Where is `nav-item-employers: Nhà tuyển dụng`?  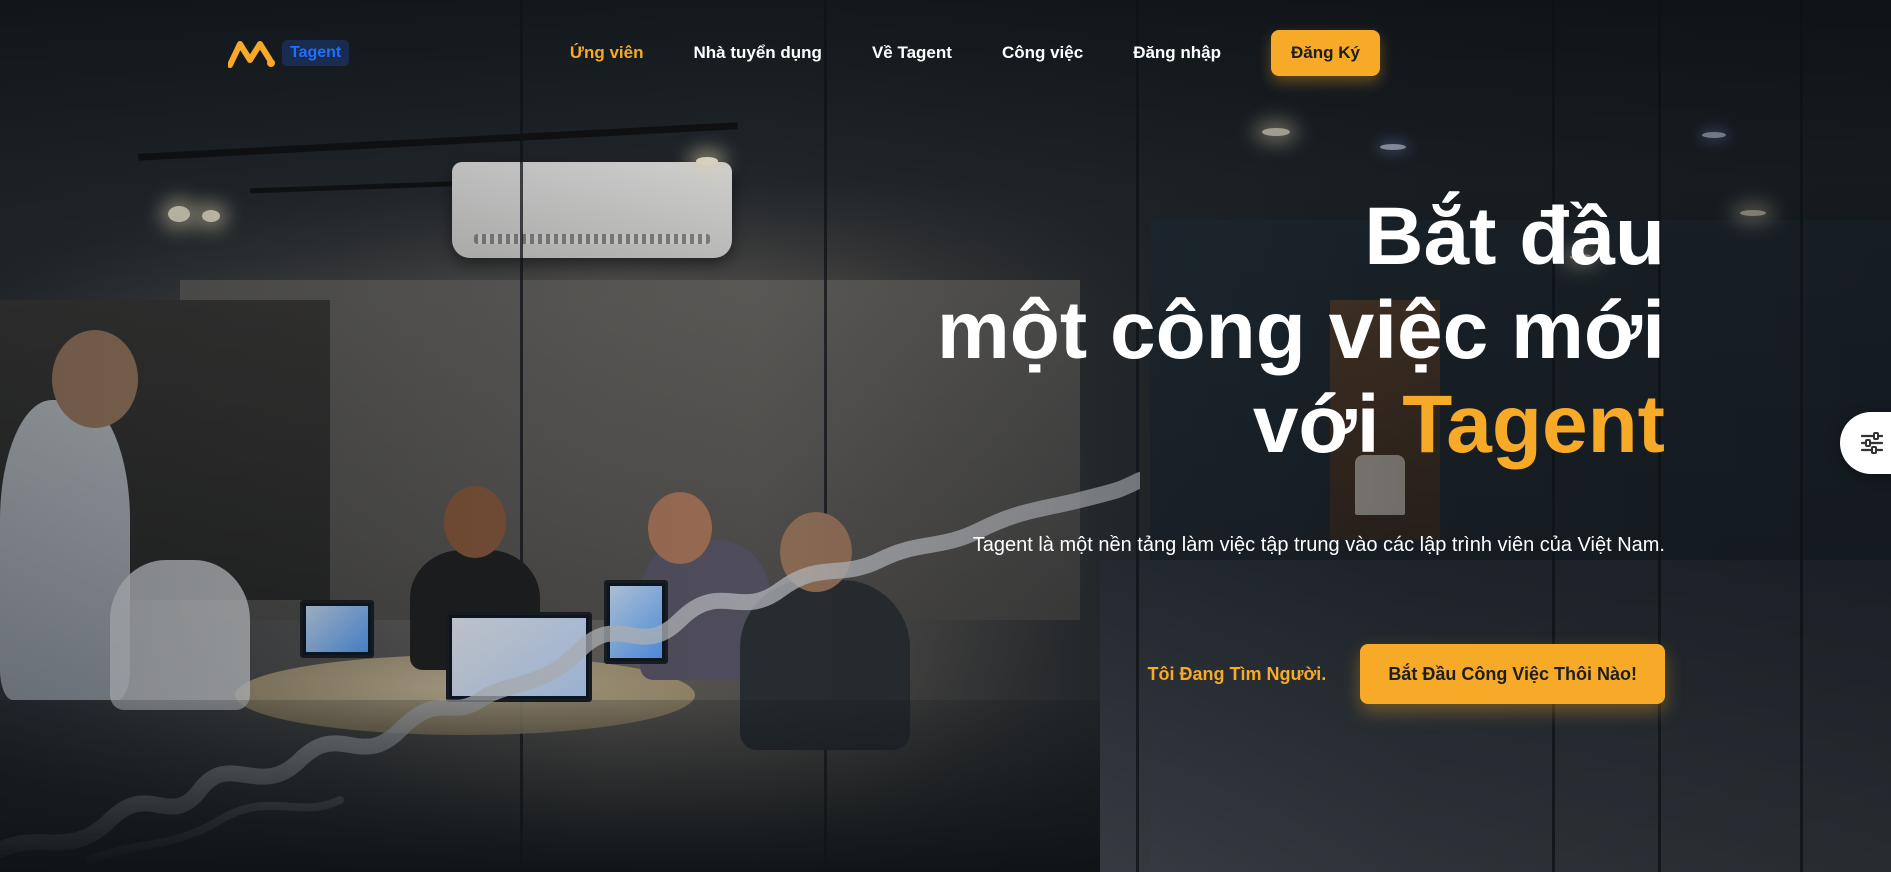 nav-item-employers: Nhà tuyển dụng is located at coordinates (758, 53).